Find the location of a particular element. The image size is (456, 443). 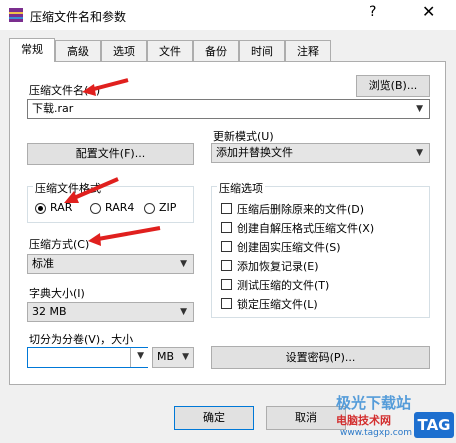

tab-advanced: 高级 is located at coordinates (78, 50).